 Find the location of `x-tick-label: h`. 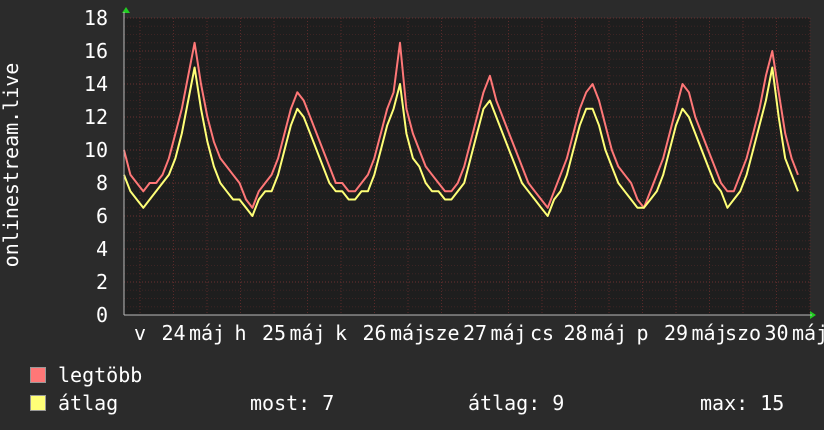

x-tick-label: h is located at coordinates (240, 333).